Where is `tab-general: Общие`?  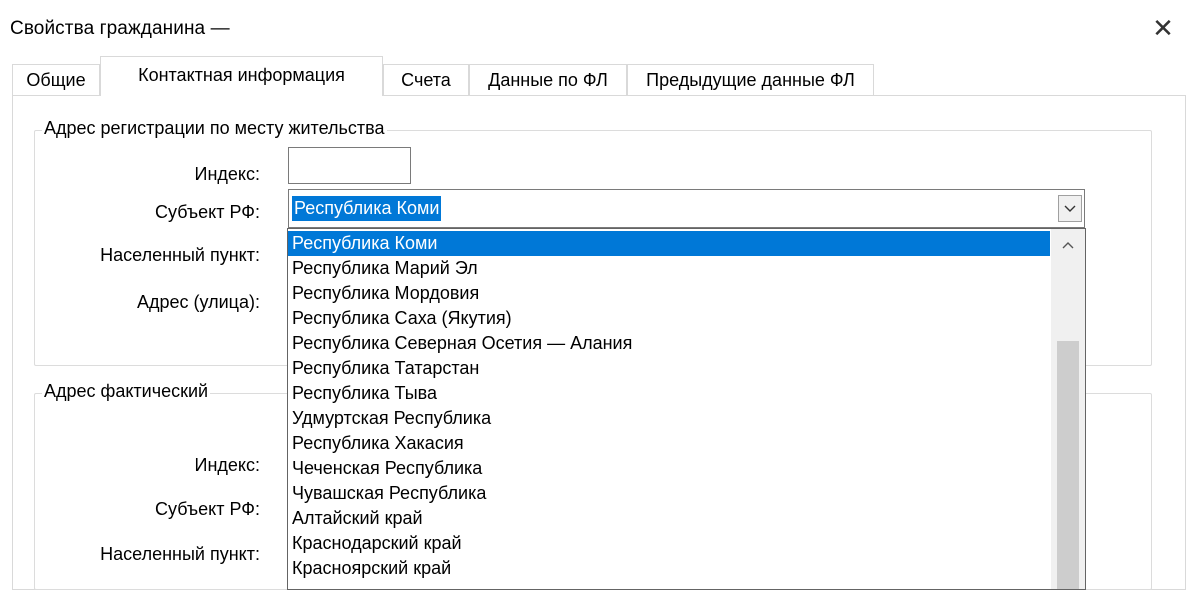
tab-general: Общие is located at coordinates (56, 79).